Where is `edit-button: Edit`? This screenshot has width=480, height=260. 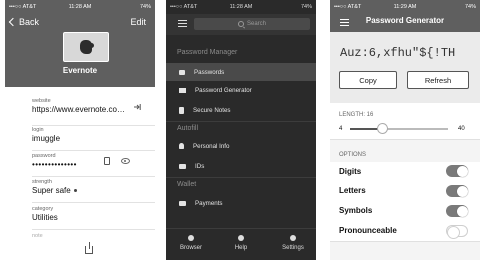
edit-button: Edit is located at coordinates (138, 22).